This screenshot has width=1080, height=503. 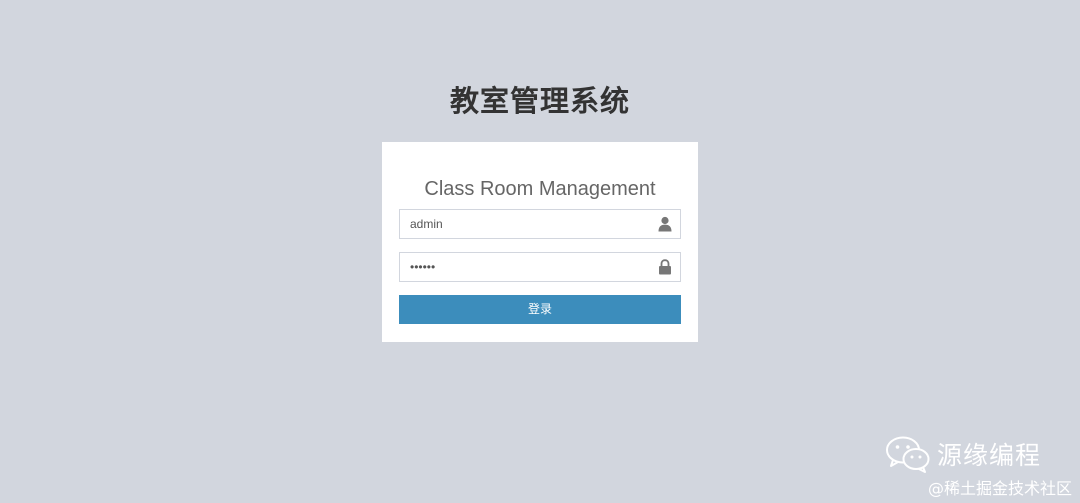 I want to click on user-icon, so click(x=665, y=224).